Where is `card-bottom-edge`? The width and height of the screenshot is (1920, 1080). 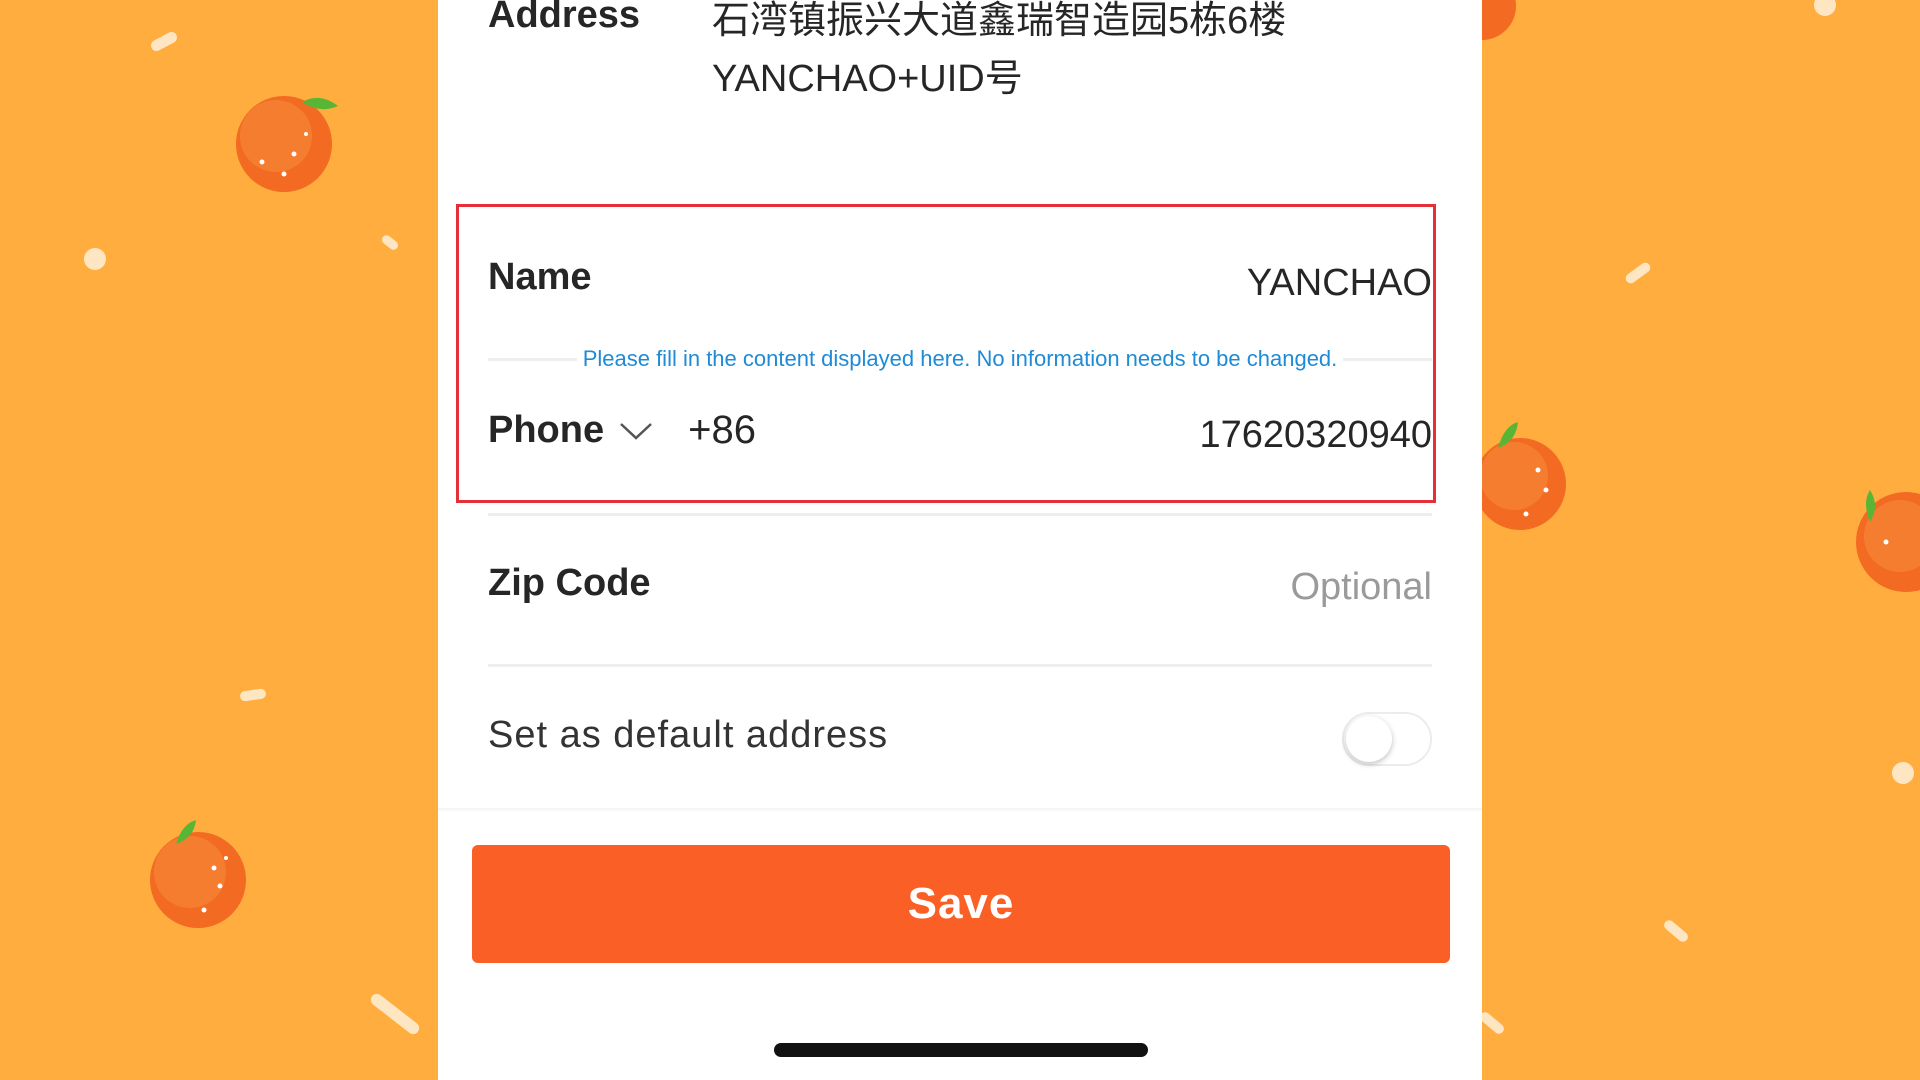 card-bottom-edge is located at coordinates (960, 810).